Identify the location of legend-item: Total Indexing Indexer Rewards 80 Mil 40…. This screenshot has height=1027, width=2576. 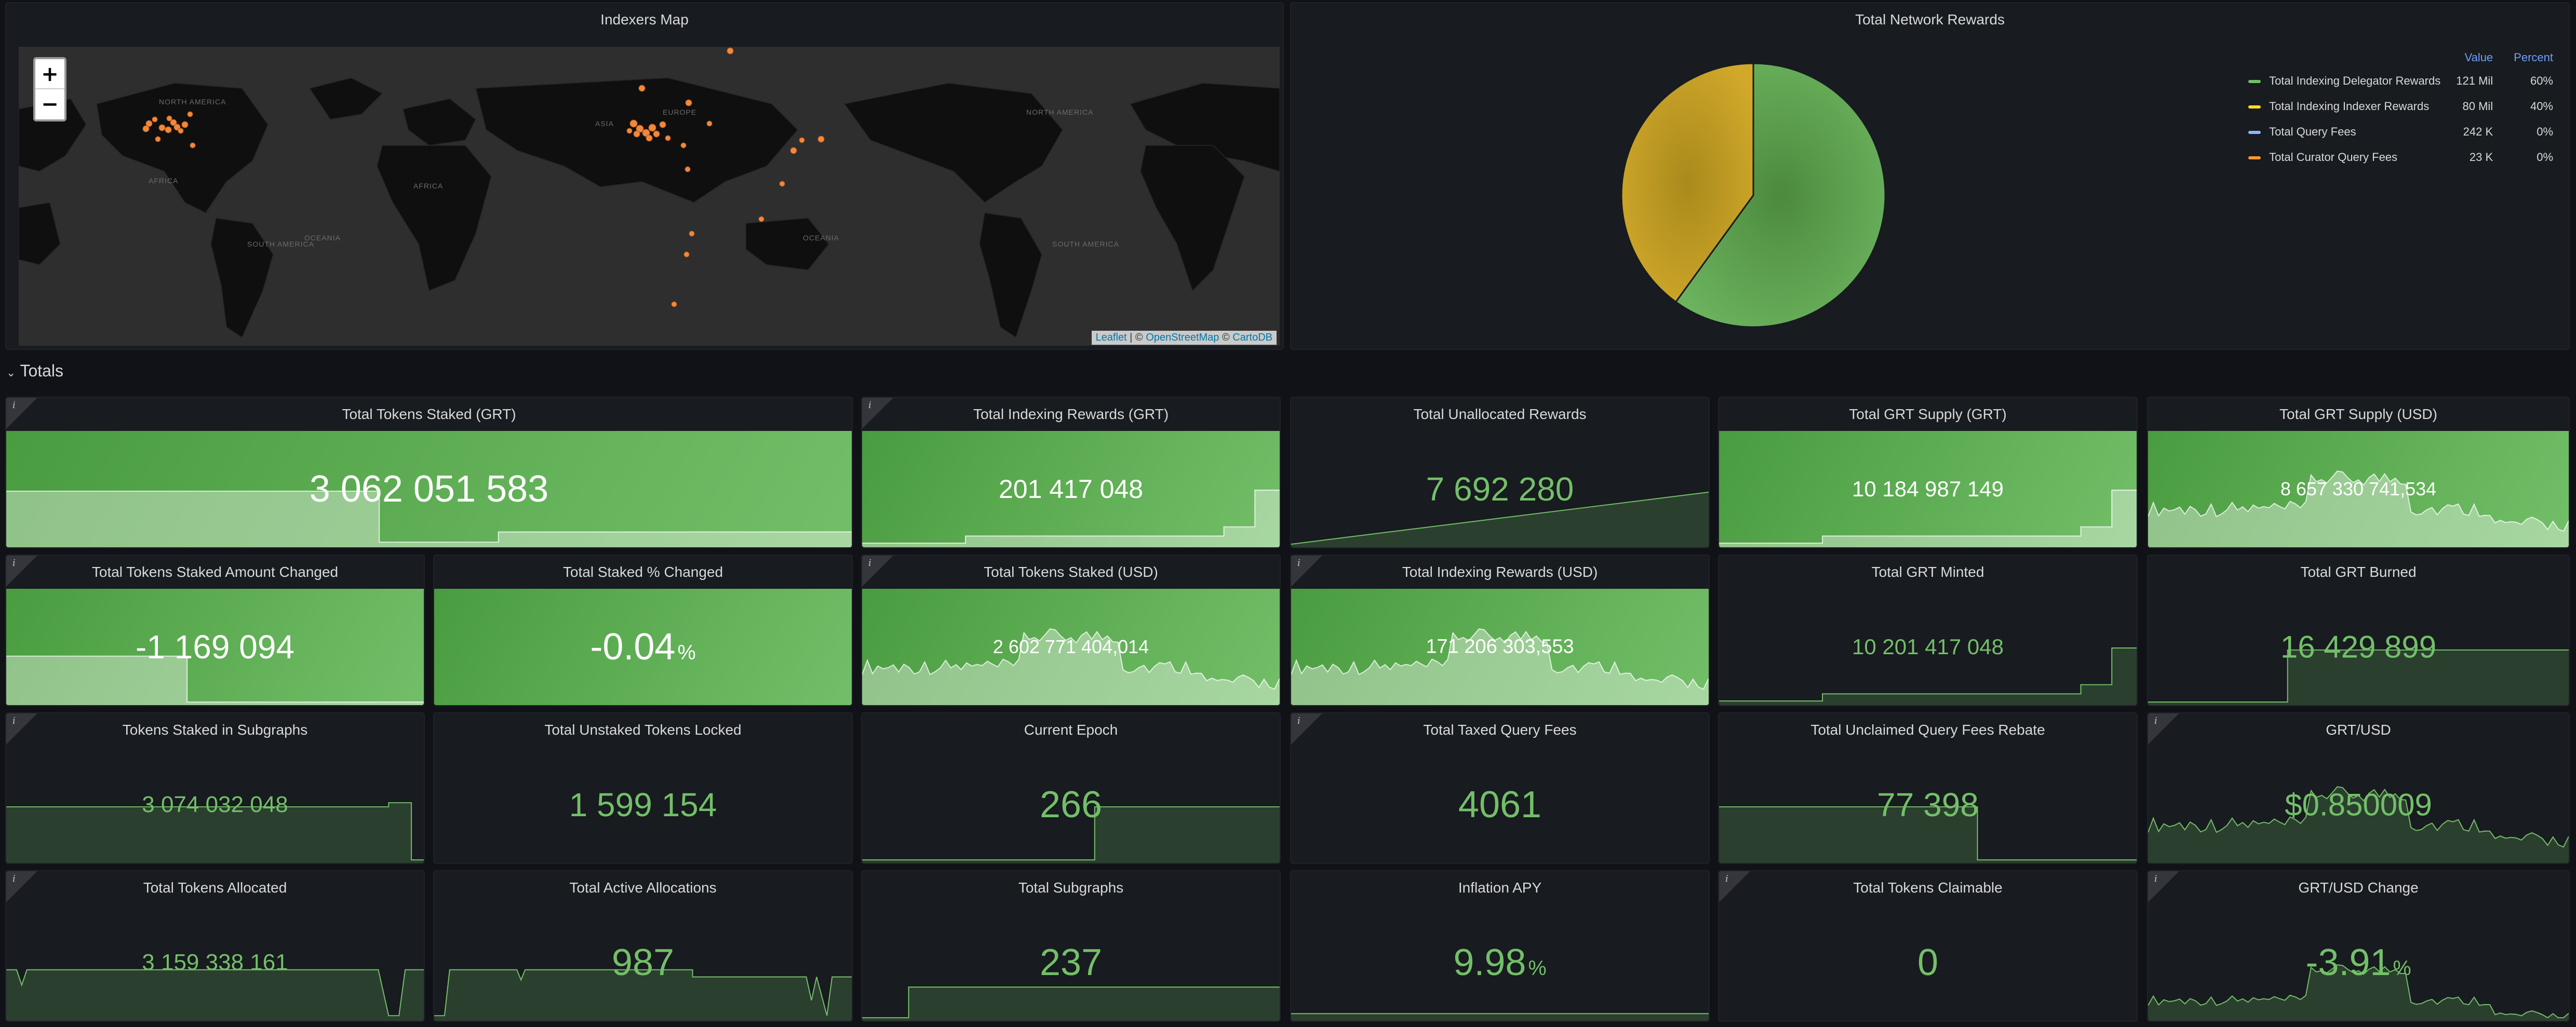
(2401, 110).